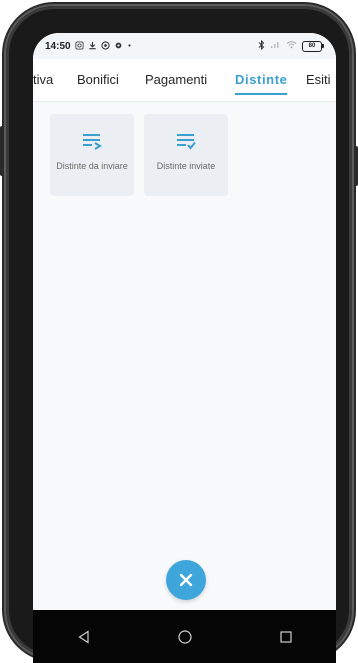  Describe the element at coordinates (261, 80) in the screenshot. I see `tab-distinte: Distinte` at that location.